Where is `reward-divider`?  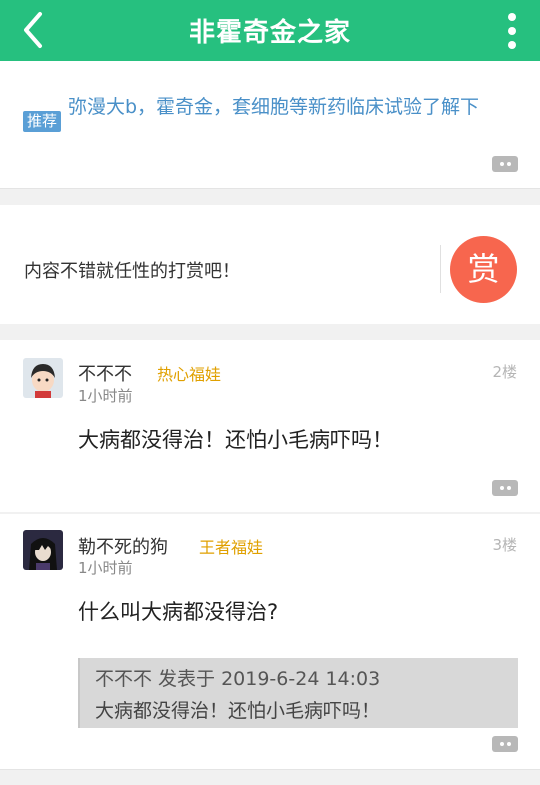 reward-divider is located at coordinates (440, 269).